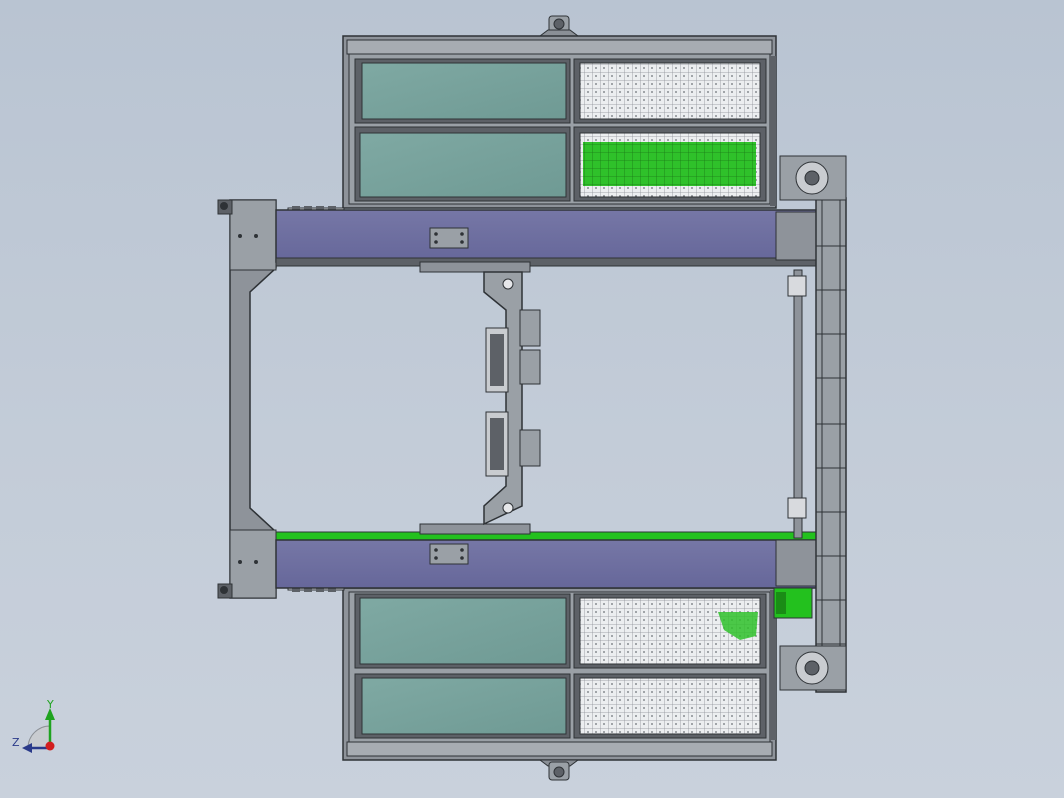 The height and width of the screenshot is (798, 1064). Describe the element at coordinates (38, 730) in the screenshot. I see `axis-triad` at that location.